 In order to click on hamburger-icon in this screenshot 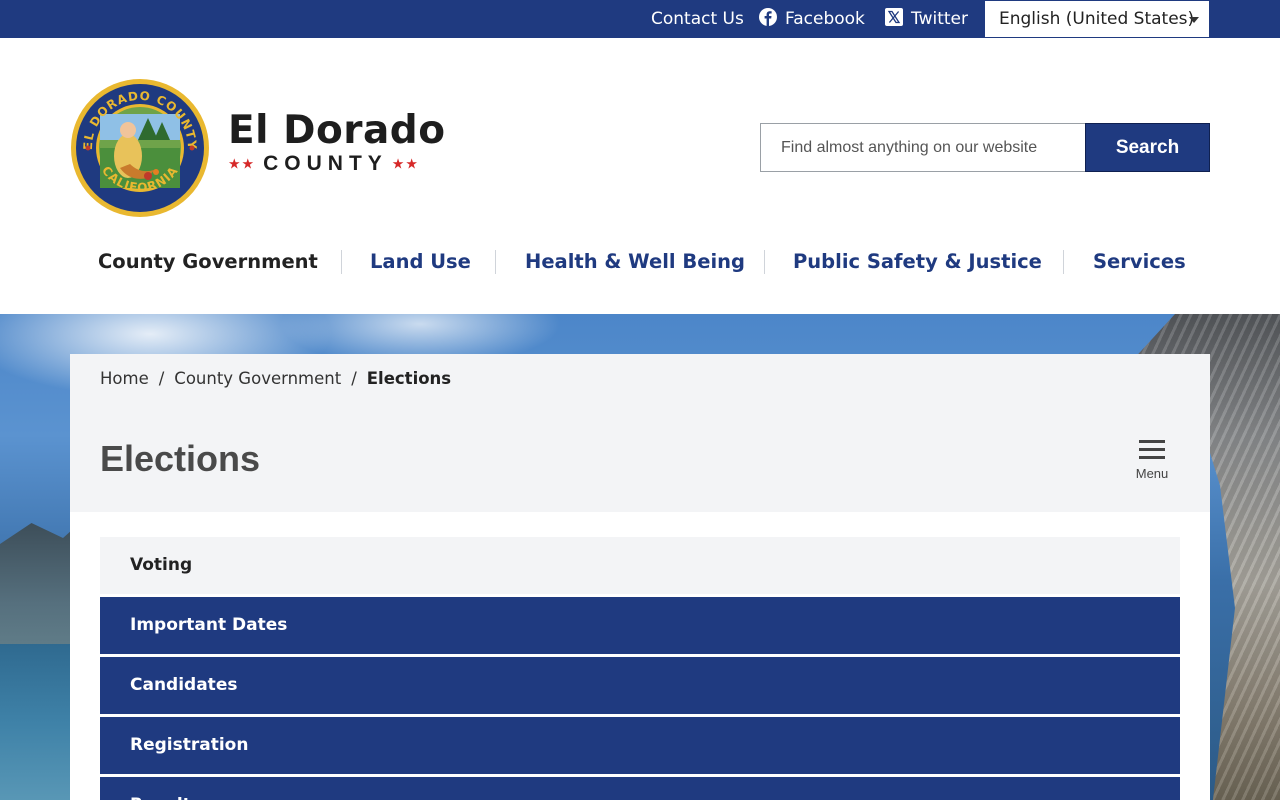, I will do `click(1152, 450)`.